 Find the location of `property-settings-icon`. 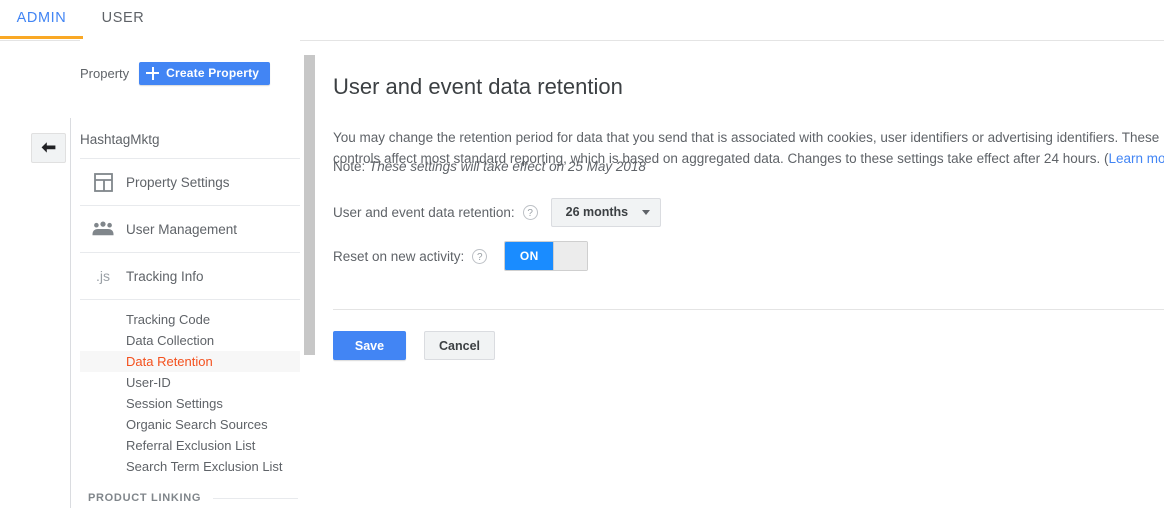

property-settings-icon is located at coordinates (103, 182).